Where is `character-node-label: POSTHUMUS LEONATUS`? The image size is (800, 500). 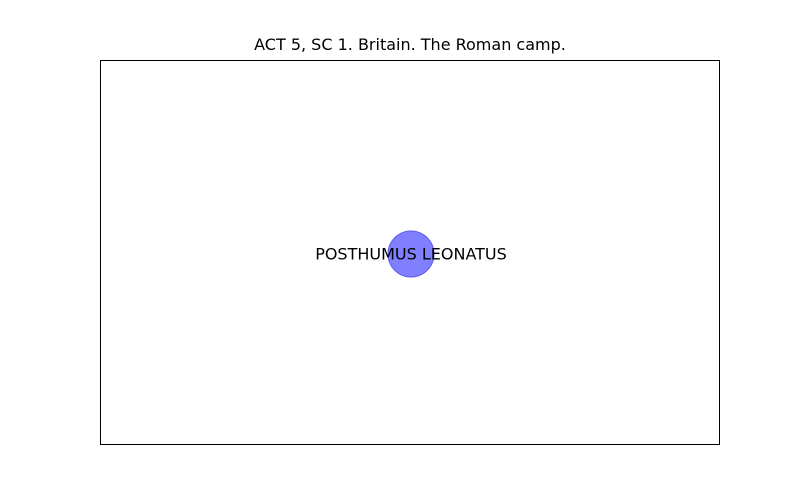 character-node-label: POSTHUMUS LEONATUS is located at coordinates (411, 254).